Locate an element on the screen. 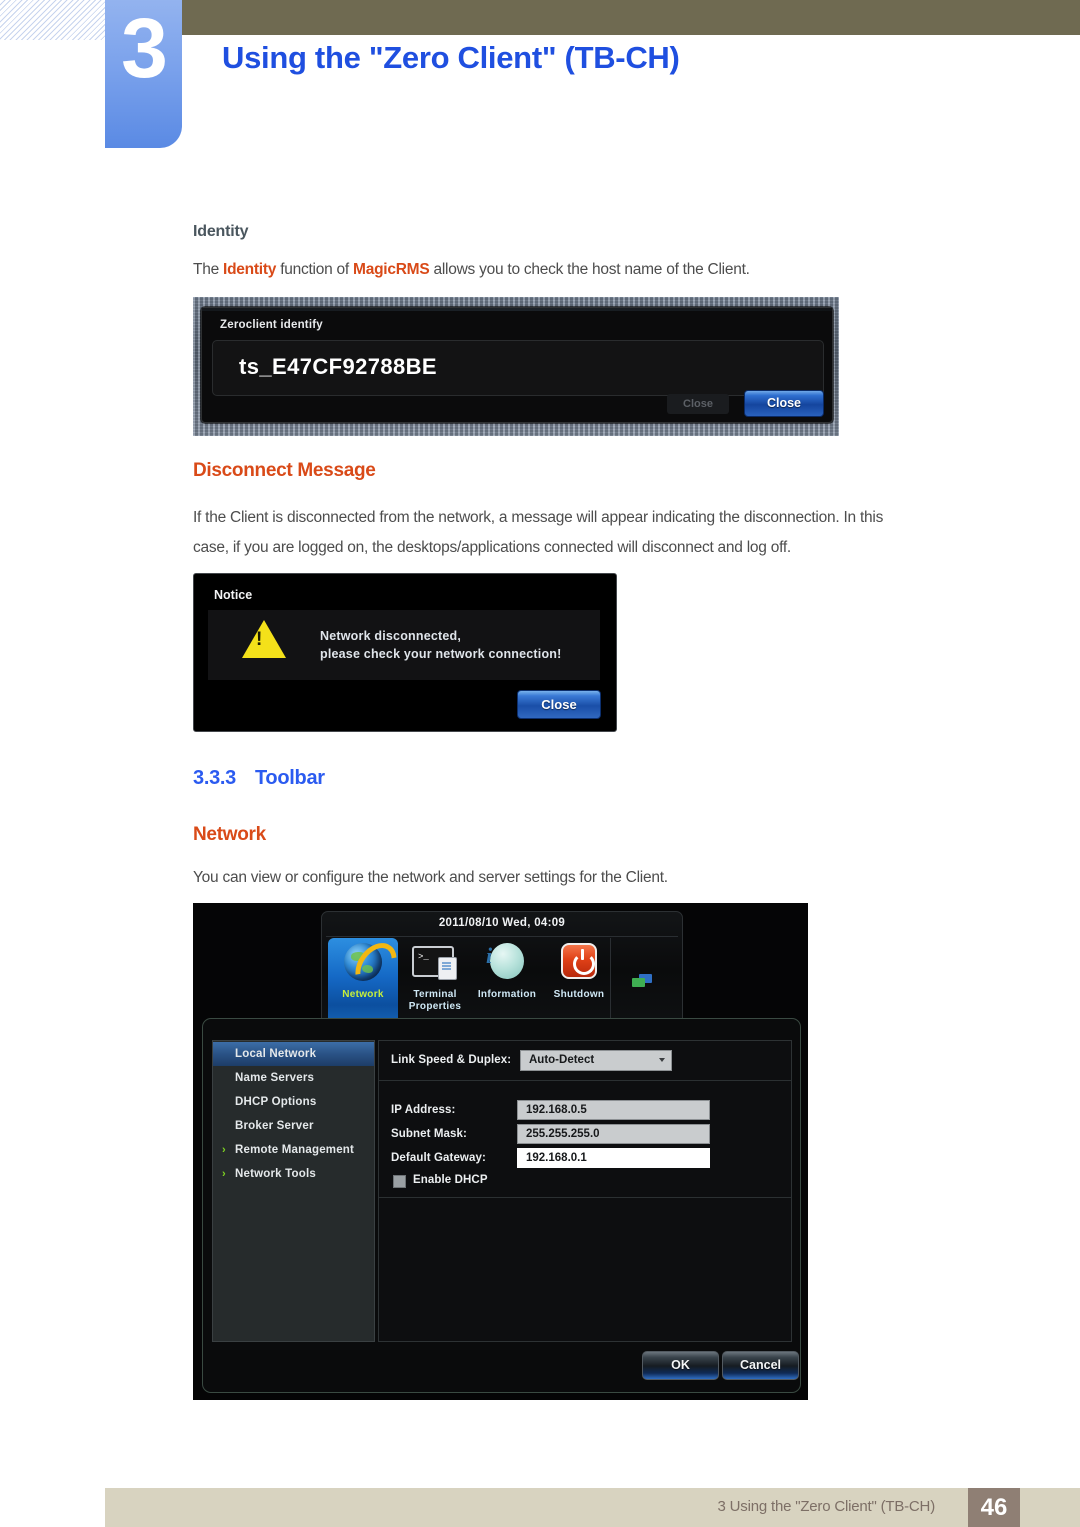 Image resolution: width=1080 pixels, height=1527 pixels. globe-icon is located at coordinates (367, 966).